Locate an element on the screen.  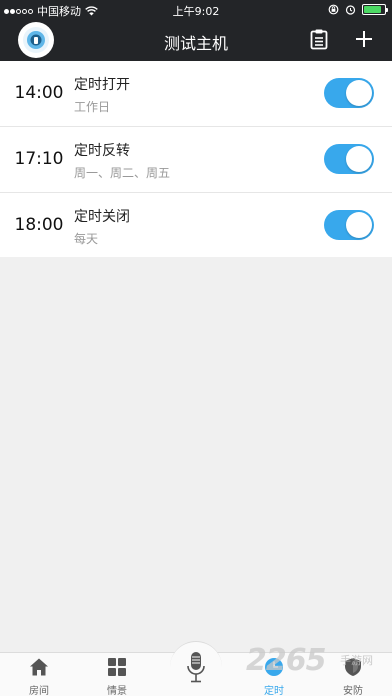
home-icon is located at coordinates (39, 667).